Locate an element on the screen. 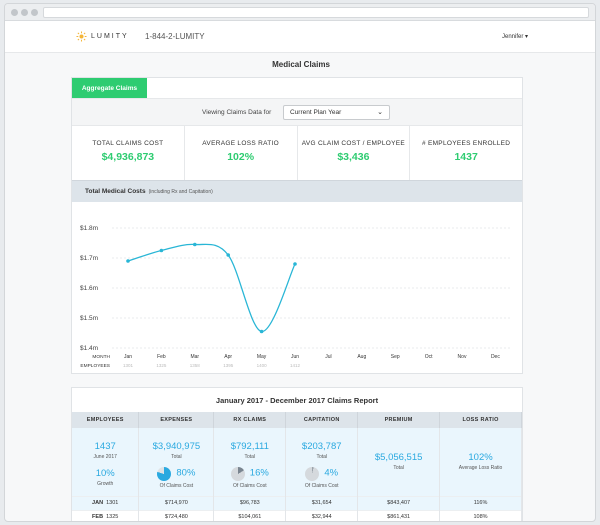 The image size is (600, 525). summary-loss-ratio: 102% Average Loss Ratio is located at coordinates (480, 462).